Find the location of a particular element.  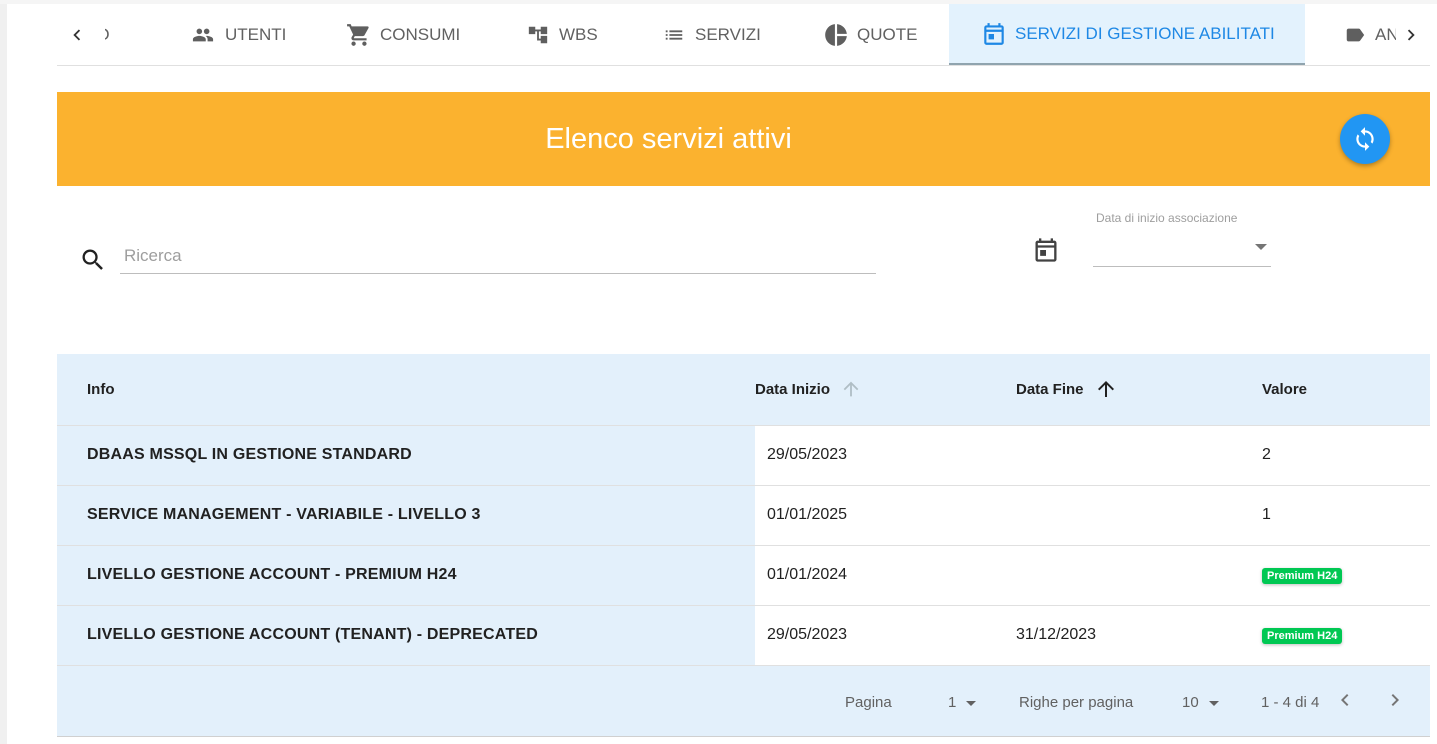

previous-page-button is located at coordinates (1345, 702).